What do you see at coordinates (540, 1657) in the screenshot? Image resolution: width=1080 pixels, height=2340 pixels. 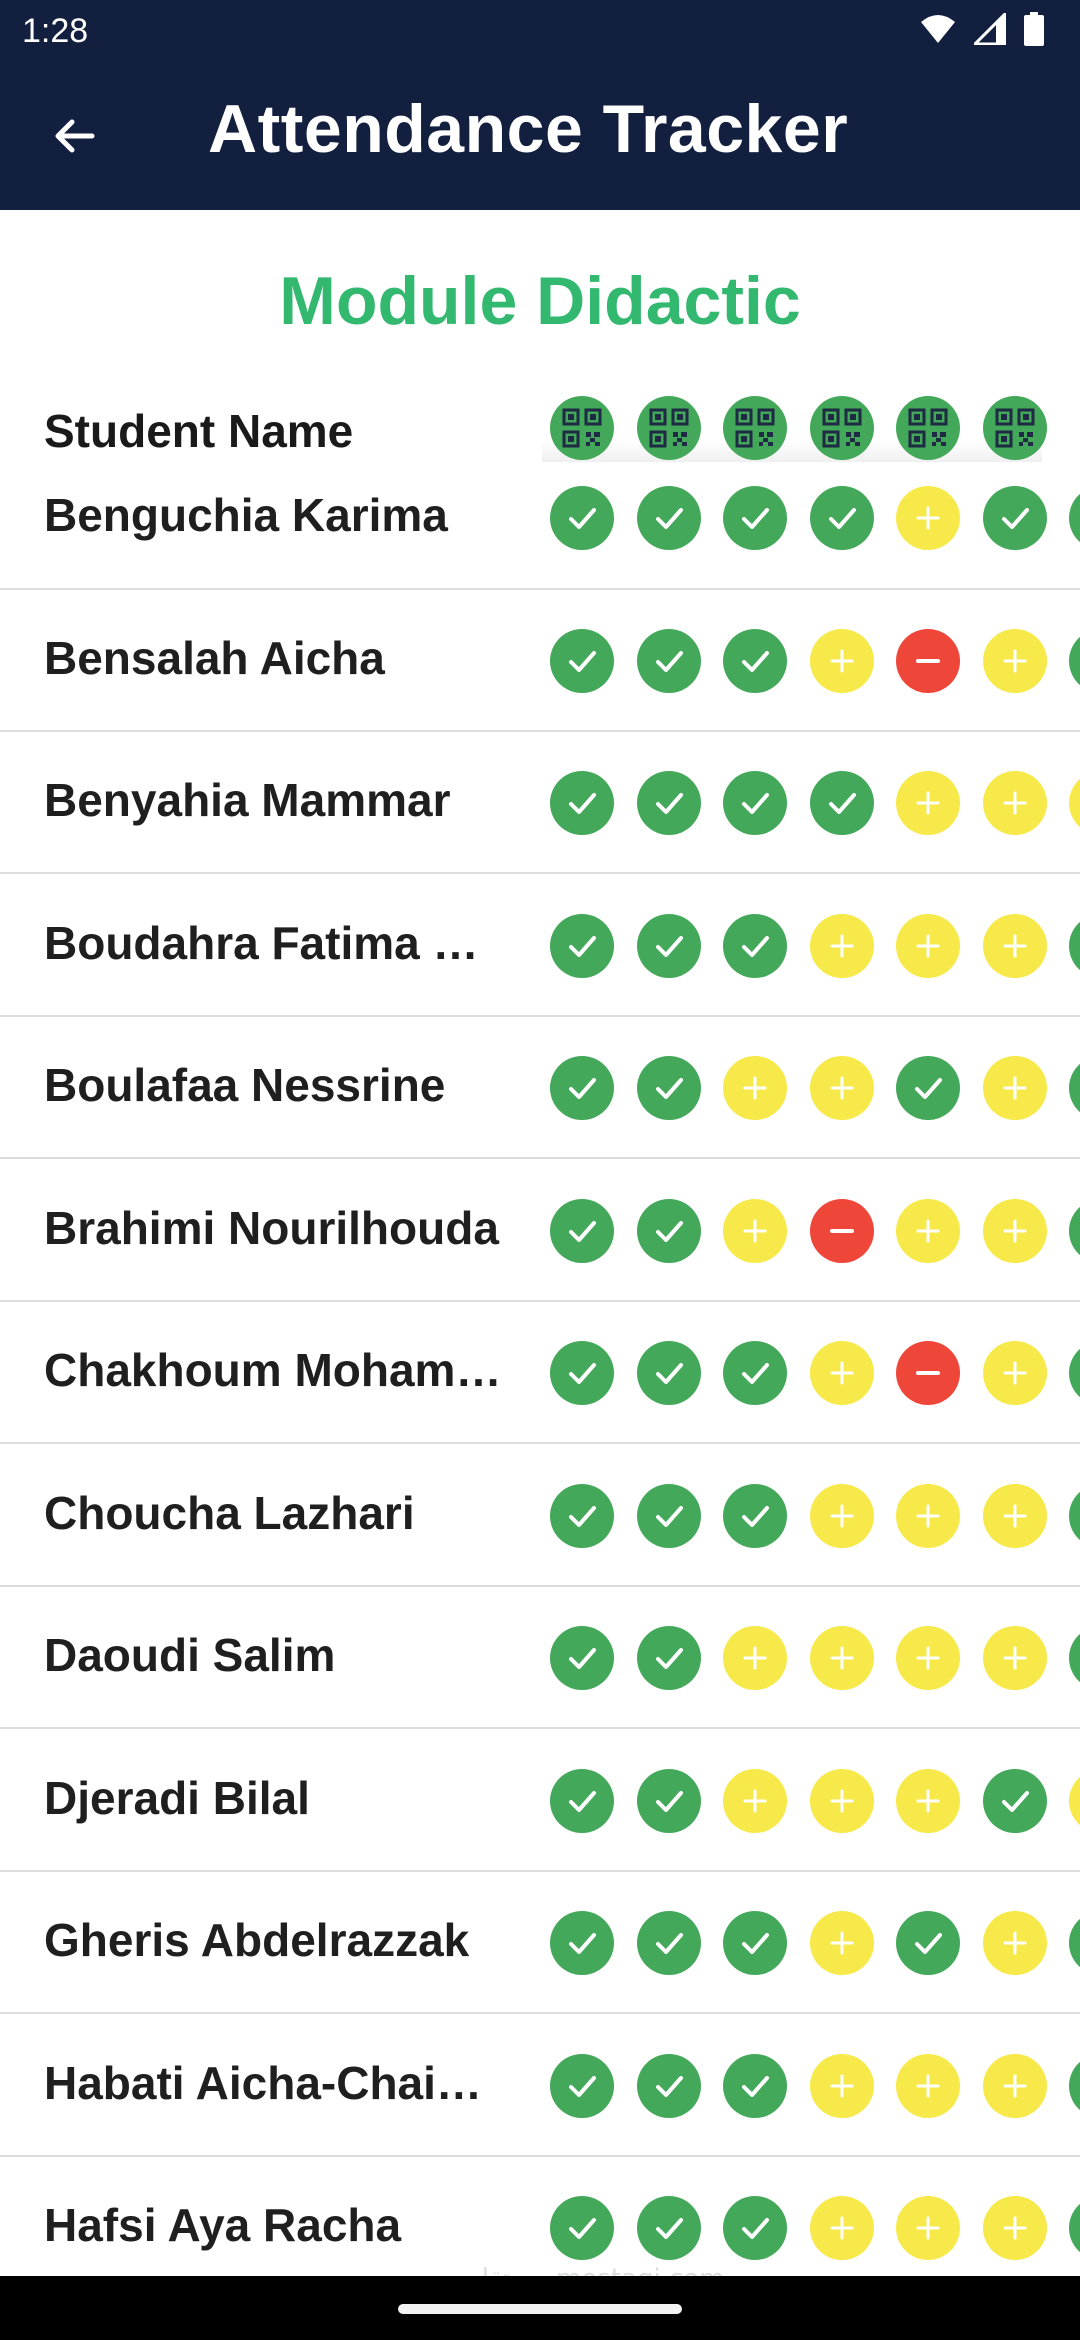 I see `student-row: Daoudi Salim` at bounding box center [540, 1657].